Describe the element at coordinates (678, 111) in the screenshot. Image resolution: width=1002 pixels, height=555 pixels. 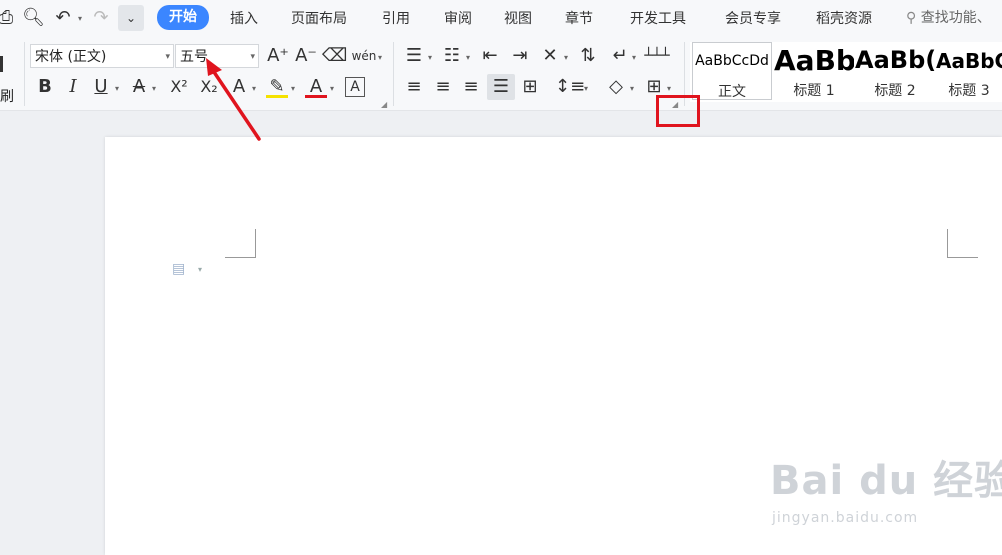
I see `annotation-highlight-box` at that location.